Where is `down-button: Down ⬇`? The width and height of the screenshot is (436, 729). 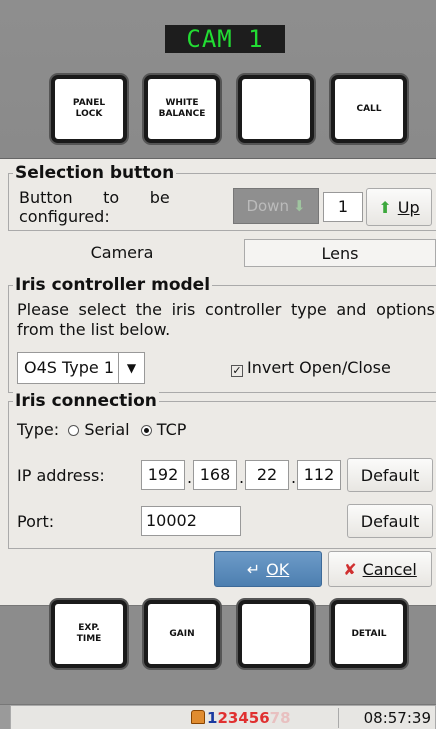 down-button: Down ⬇ is located at coordinates (276, 206).